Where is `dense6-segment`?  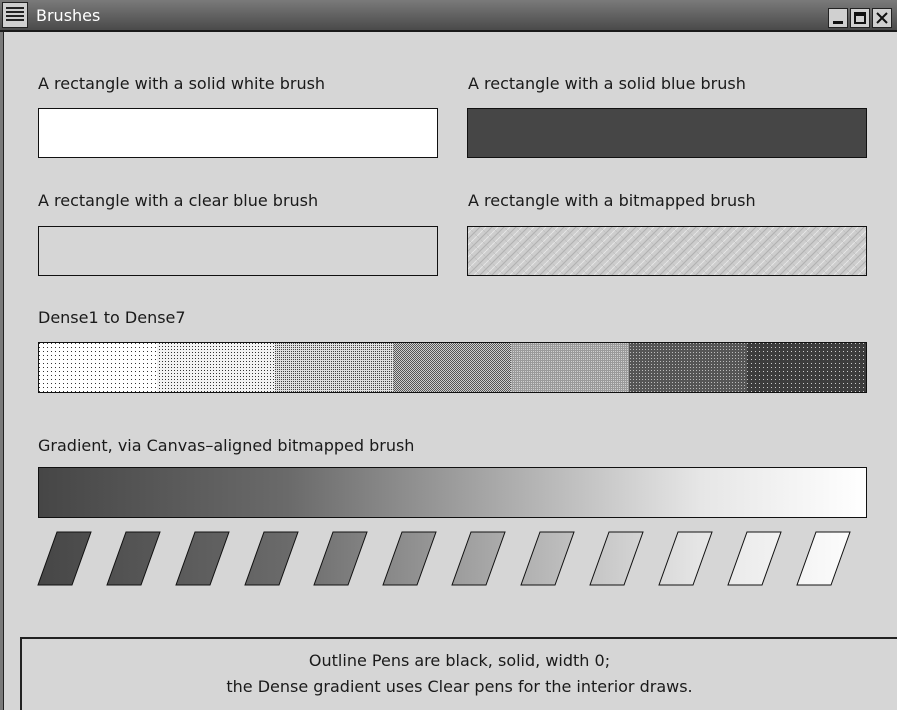 dense6-segment is located at coordinates (688, 367).